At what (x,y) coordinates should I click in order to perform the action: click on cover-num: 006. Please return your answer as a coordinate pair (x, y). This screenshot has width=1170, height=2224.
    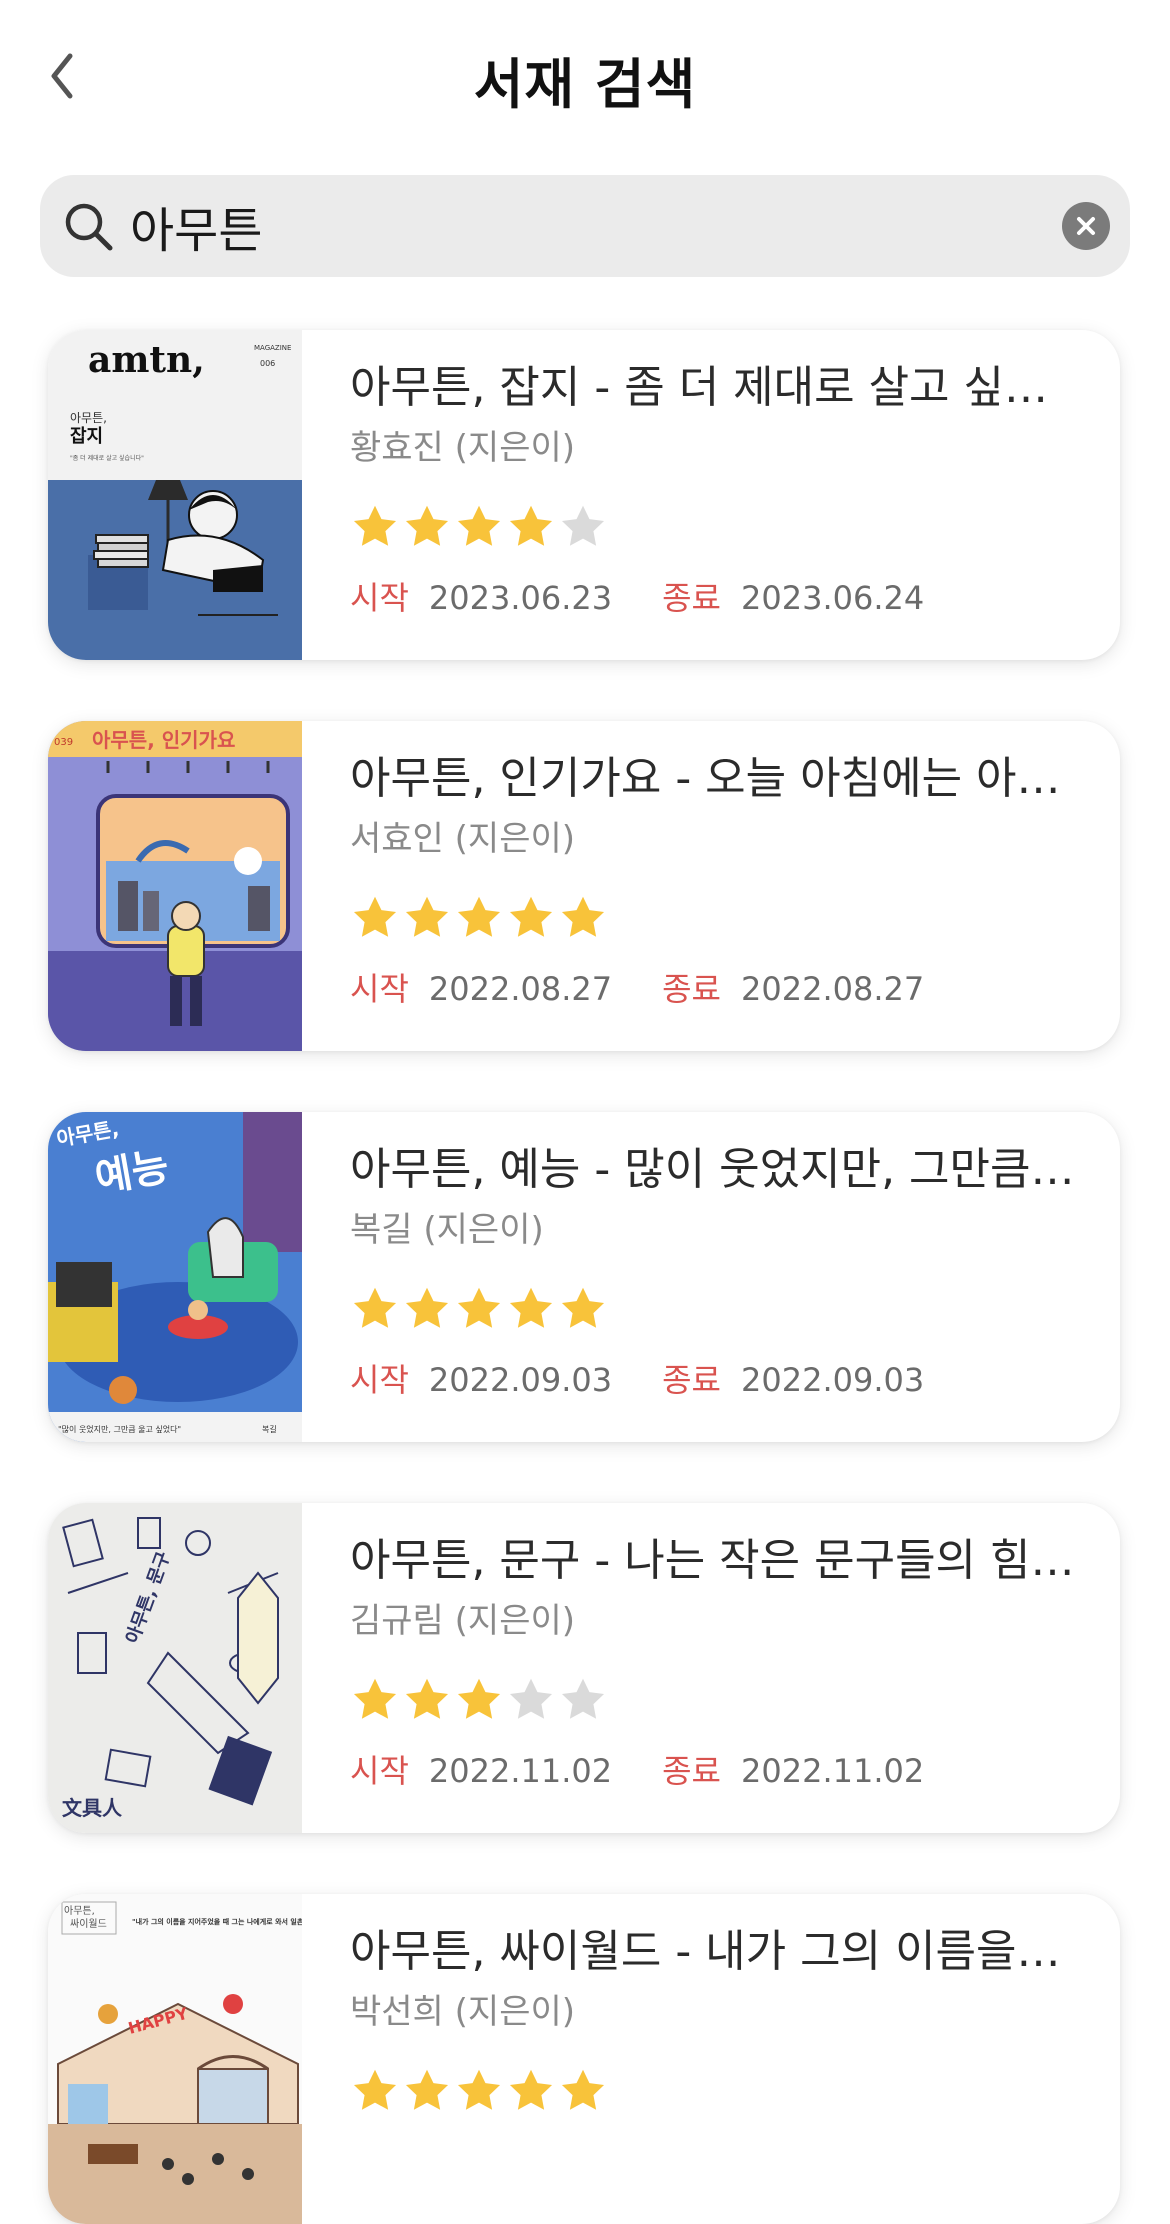
    Looking at the image, I should click on (267, 363).